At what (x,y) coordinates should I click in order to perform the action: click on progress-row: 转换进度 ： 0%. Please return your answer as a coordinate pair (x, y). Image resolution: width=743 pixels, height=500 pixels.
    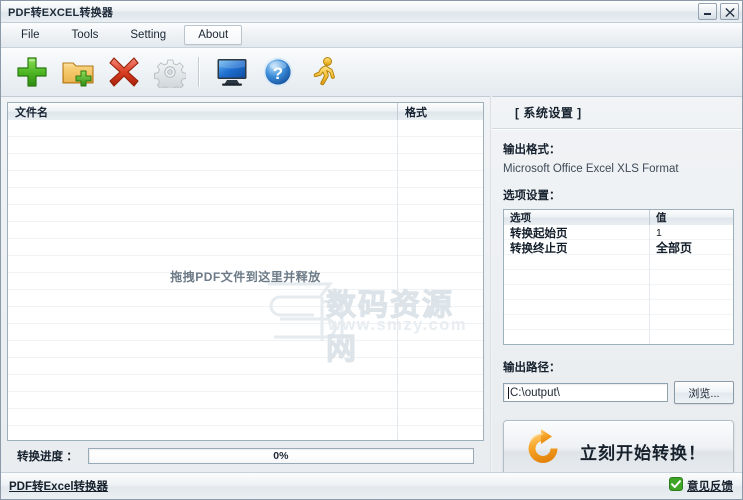
    Looking at the image, I should click on (245, 456).